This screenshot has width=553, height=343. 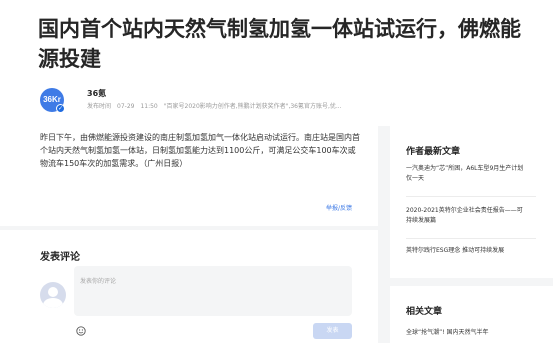 I want to click on comment-input, so click(x=213, y=291).